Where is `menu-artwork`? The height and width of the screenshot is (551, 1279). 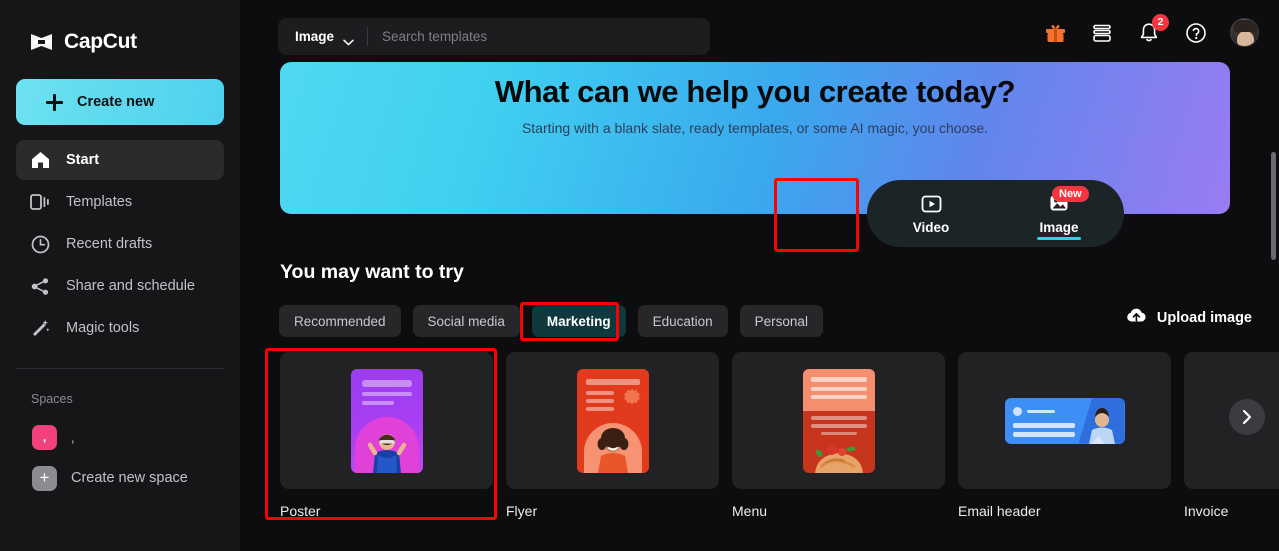
menu-artwork is located at coordinates (838, 420).